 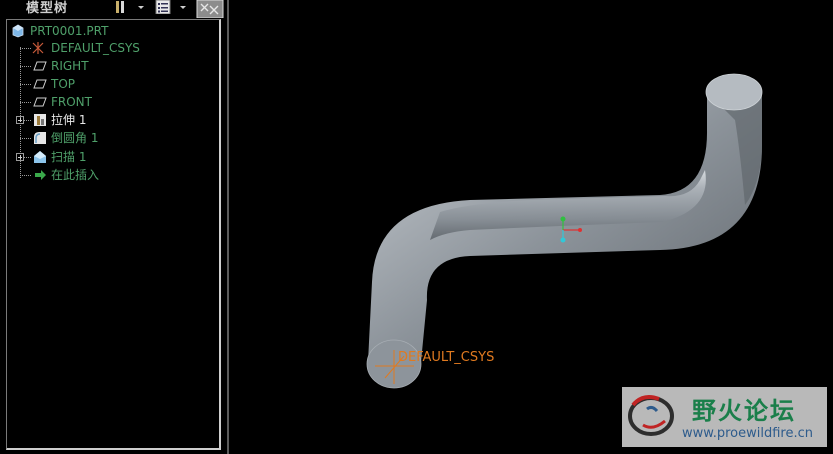 I want to click on tree-item-label: RIGHT, so click(x=70, y=66).